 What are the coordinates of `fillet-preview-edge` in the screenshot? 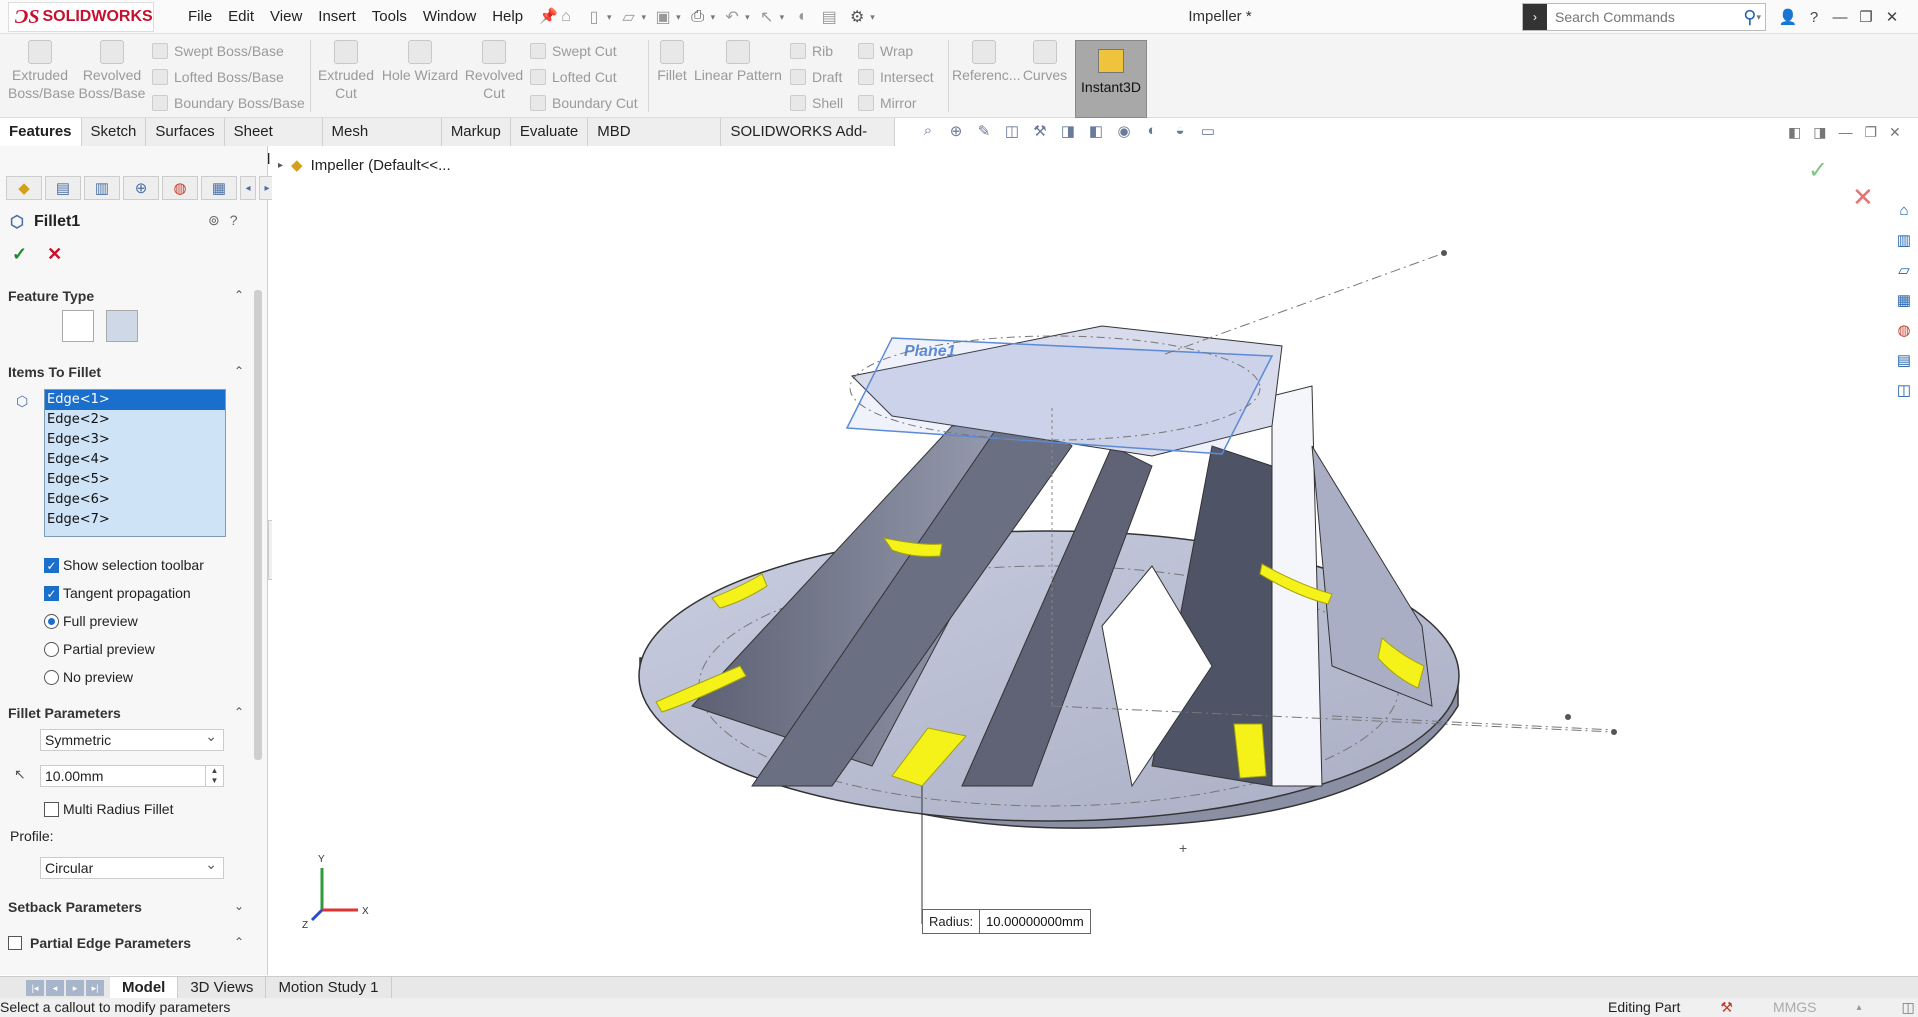 It's located at (1250, 751).